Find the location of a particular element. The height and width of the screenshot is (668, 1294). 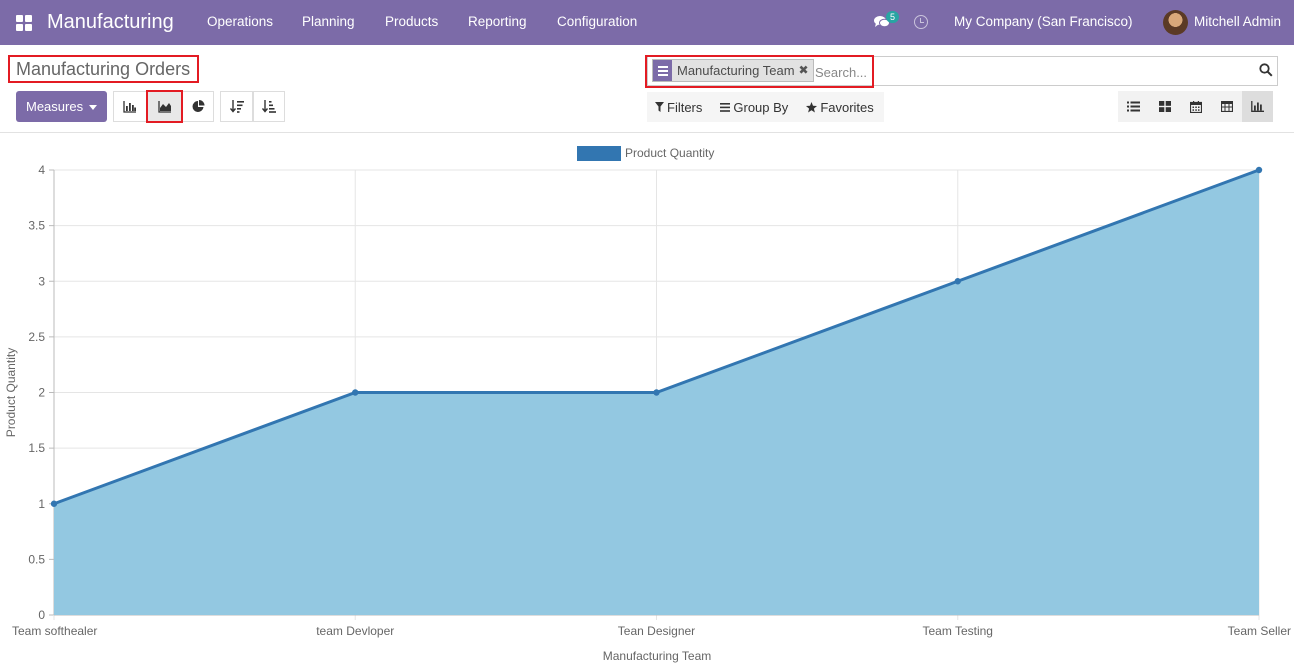

area-button-highlight-box is located at coordinates (164, 106).